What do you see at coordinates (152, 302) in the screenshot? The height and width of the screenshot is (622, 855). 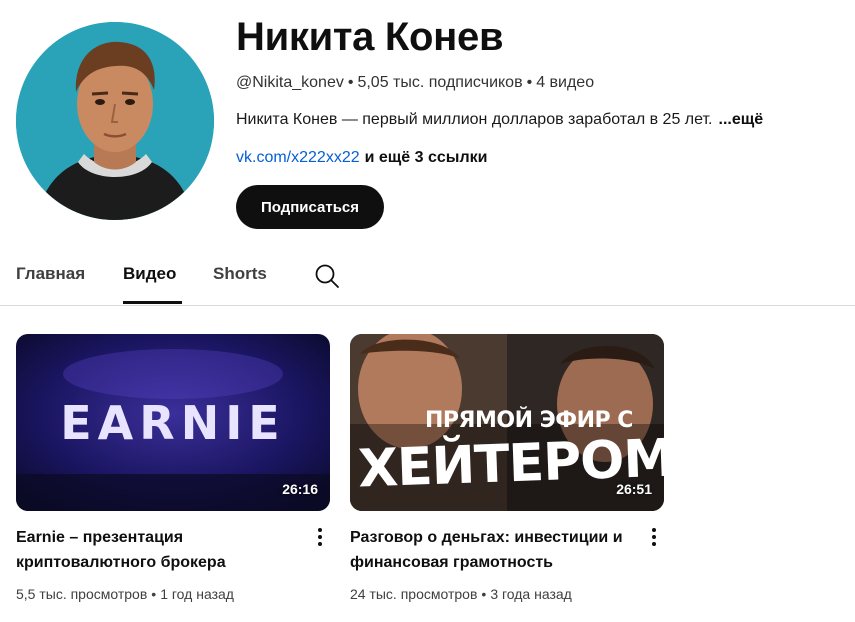 I see `active-tab-indicator` at bounding box center [152, 302].